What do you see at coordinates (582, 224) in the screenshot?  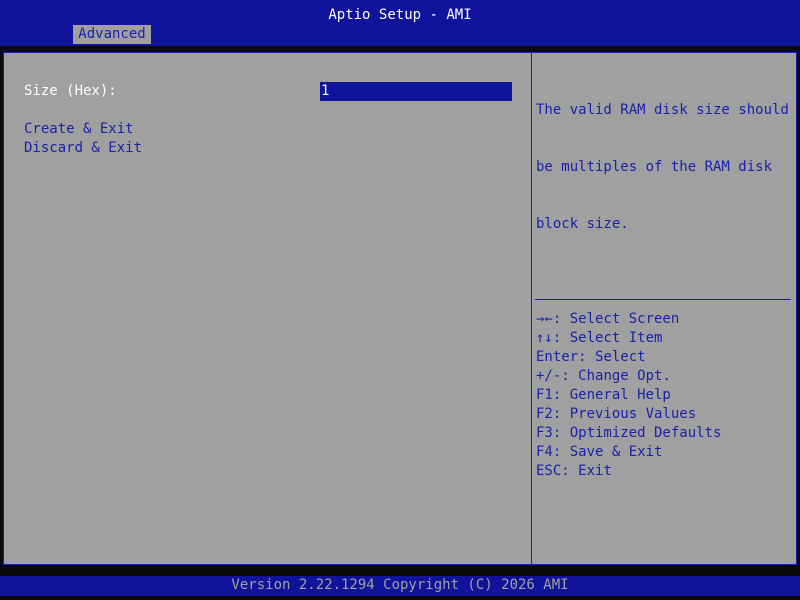 I see `help-line: block size.` at bounding box center [582, 224].